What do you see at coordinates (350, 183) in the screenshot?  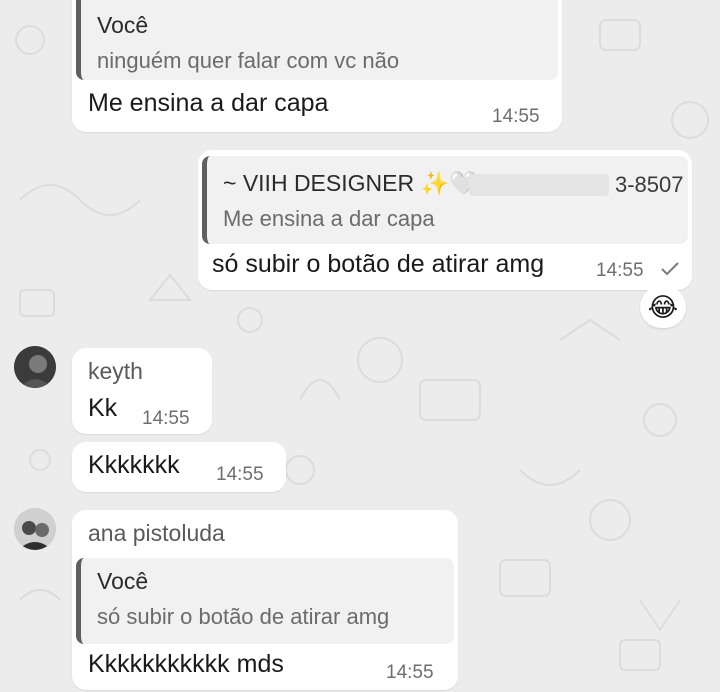 I see `quoted-author: ~ VIIH DESIGNER ✨🤍` at bounding box center [350, 183].